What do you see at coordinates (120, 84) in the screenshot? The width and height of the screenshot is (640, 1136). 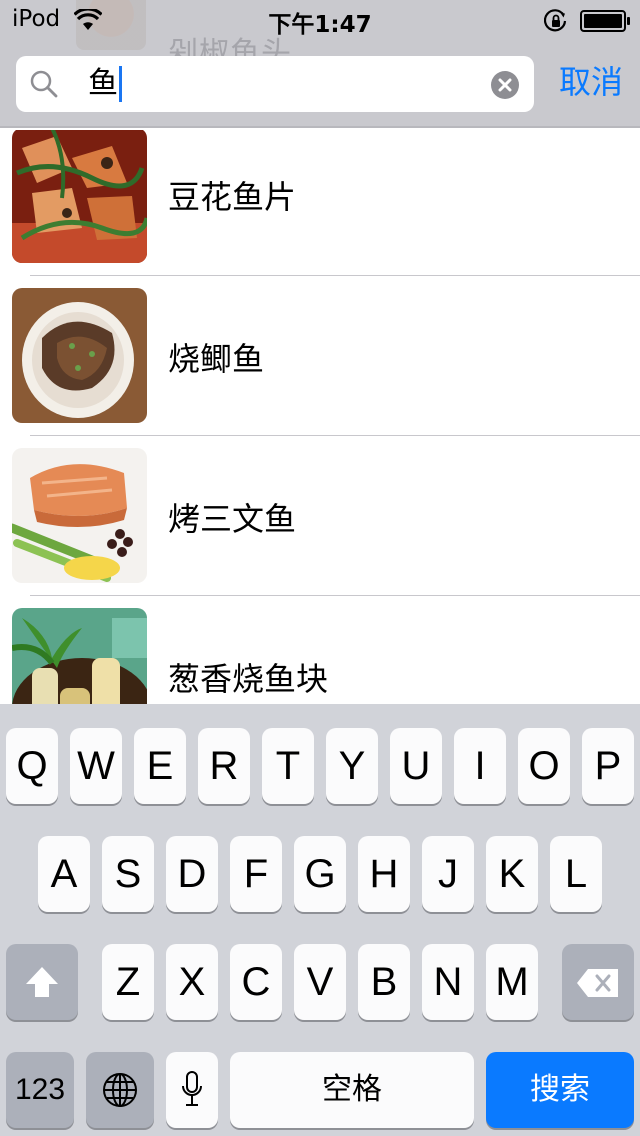 I see `text-cursor` at bounding box center [120, 84].